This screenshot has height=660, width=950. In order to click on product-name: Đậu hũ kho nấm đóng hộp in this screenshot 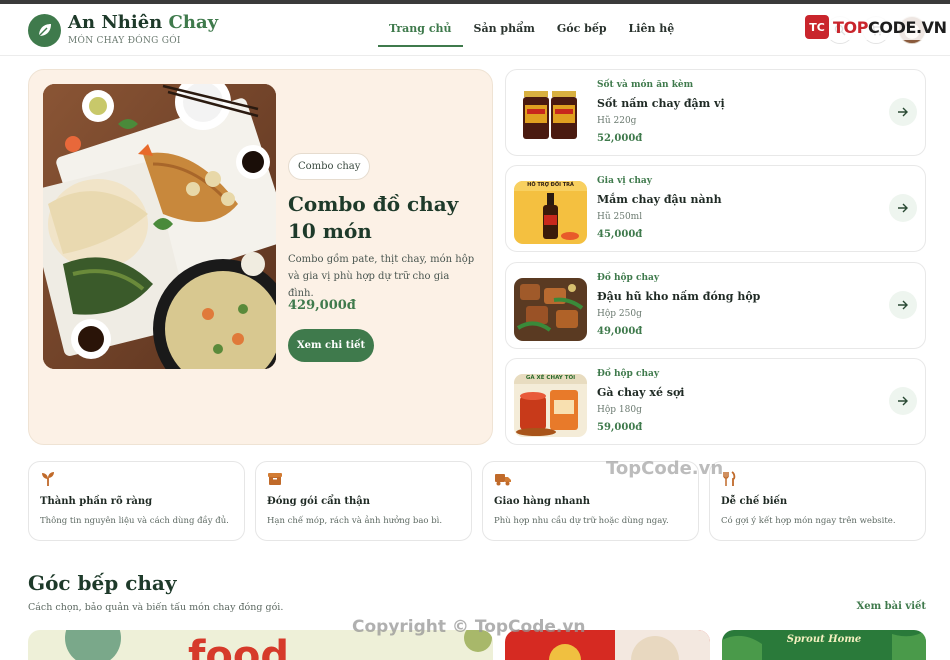, I will do `click(678, 296)`.